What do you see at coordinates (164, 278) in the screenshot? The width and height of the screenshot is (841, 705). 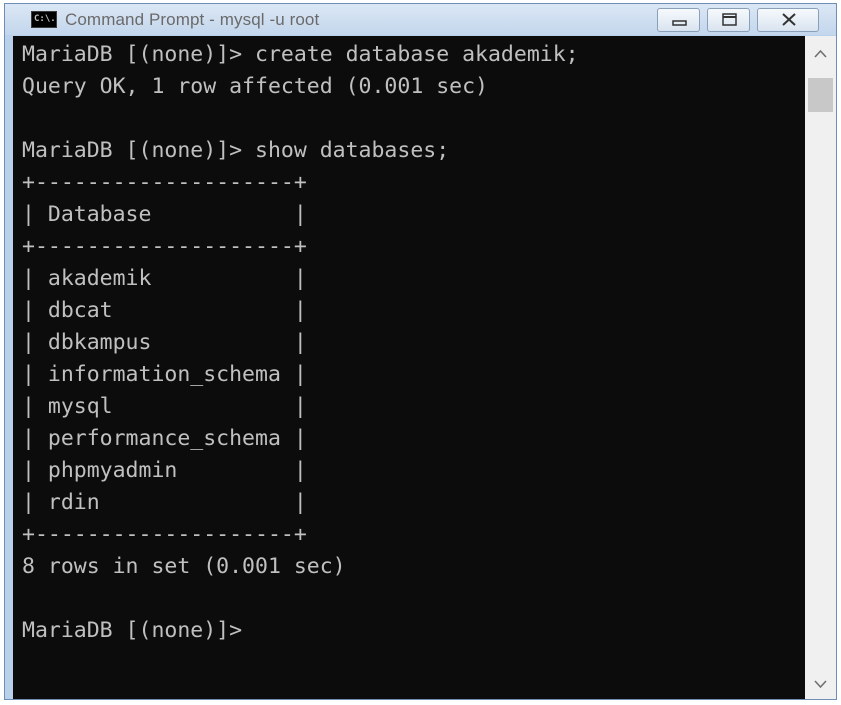 I see `terminal-line: | akademik |` at bounding box center [164, 278].